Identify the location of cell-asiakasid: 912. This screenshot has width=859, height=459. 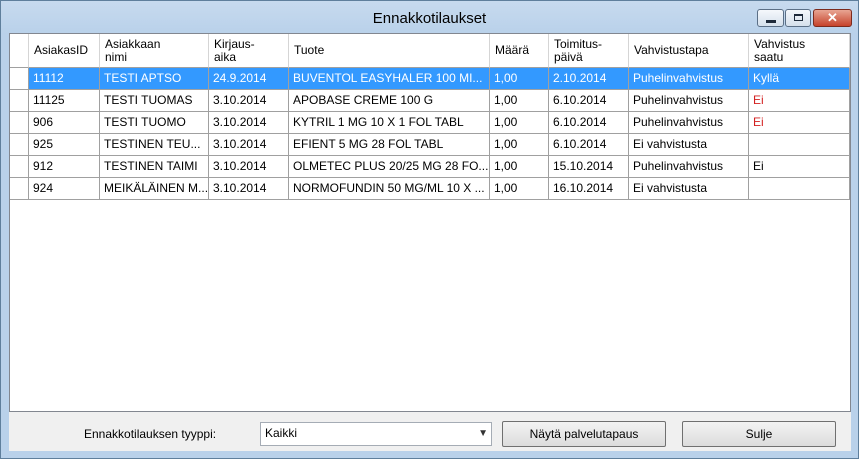
(64, 167).